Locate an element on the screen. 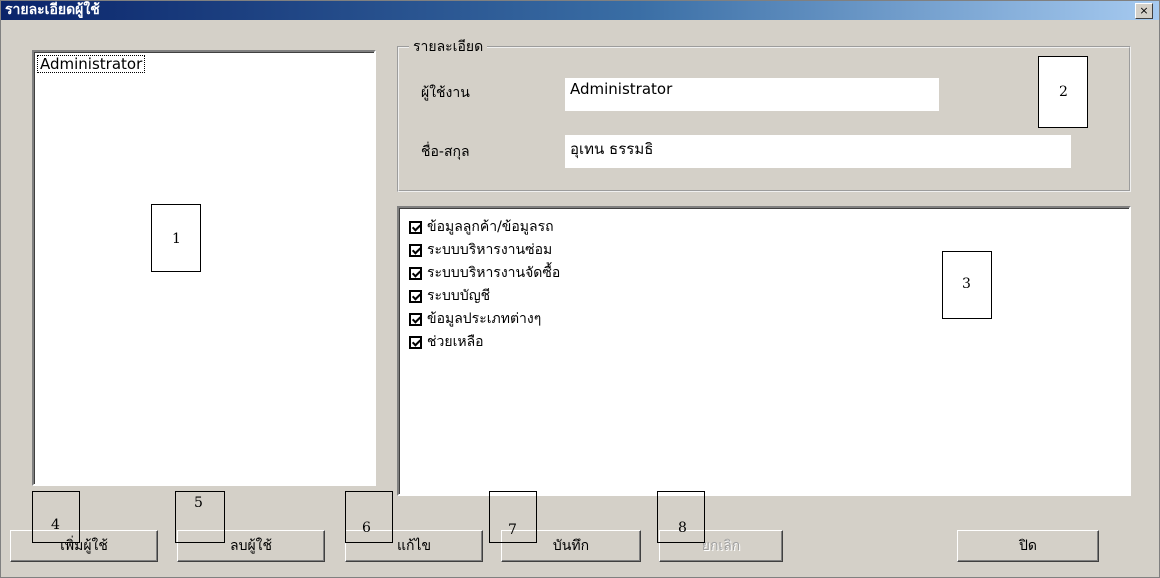 This screenshot has height=578, width=1160. username-field: Administrator is located at coordinates (752, 94).